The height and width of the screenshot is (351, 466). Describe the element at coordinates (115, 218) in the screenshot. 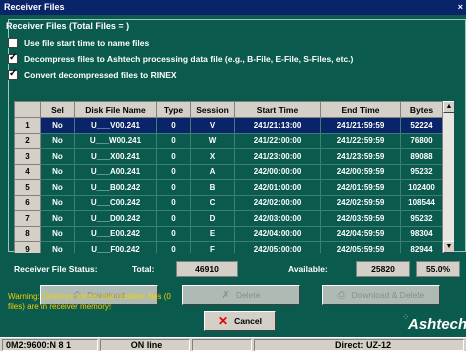

I see `file-name-cell: U___D00.242` at that location.